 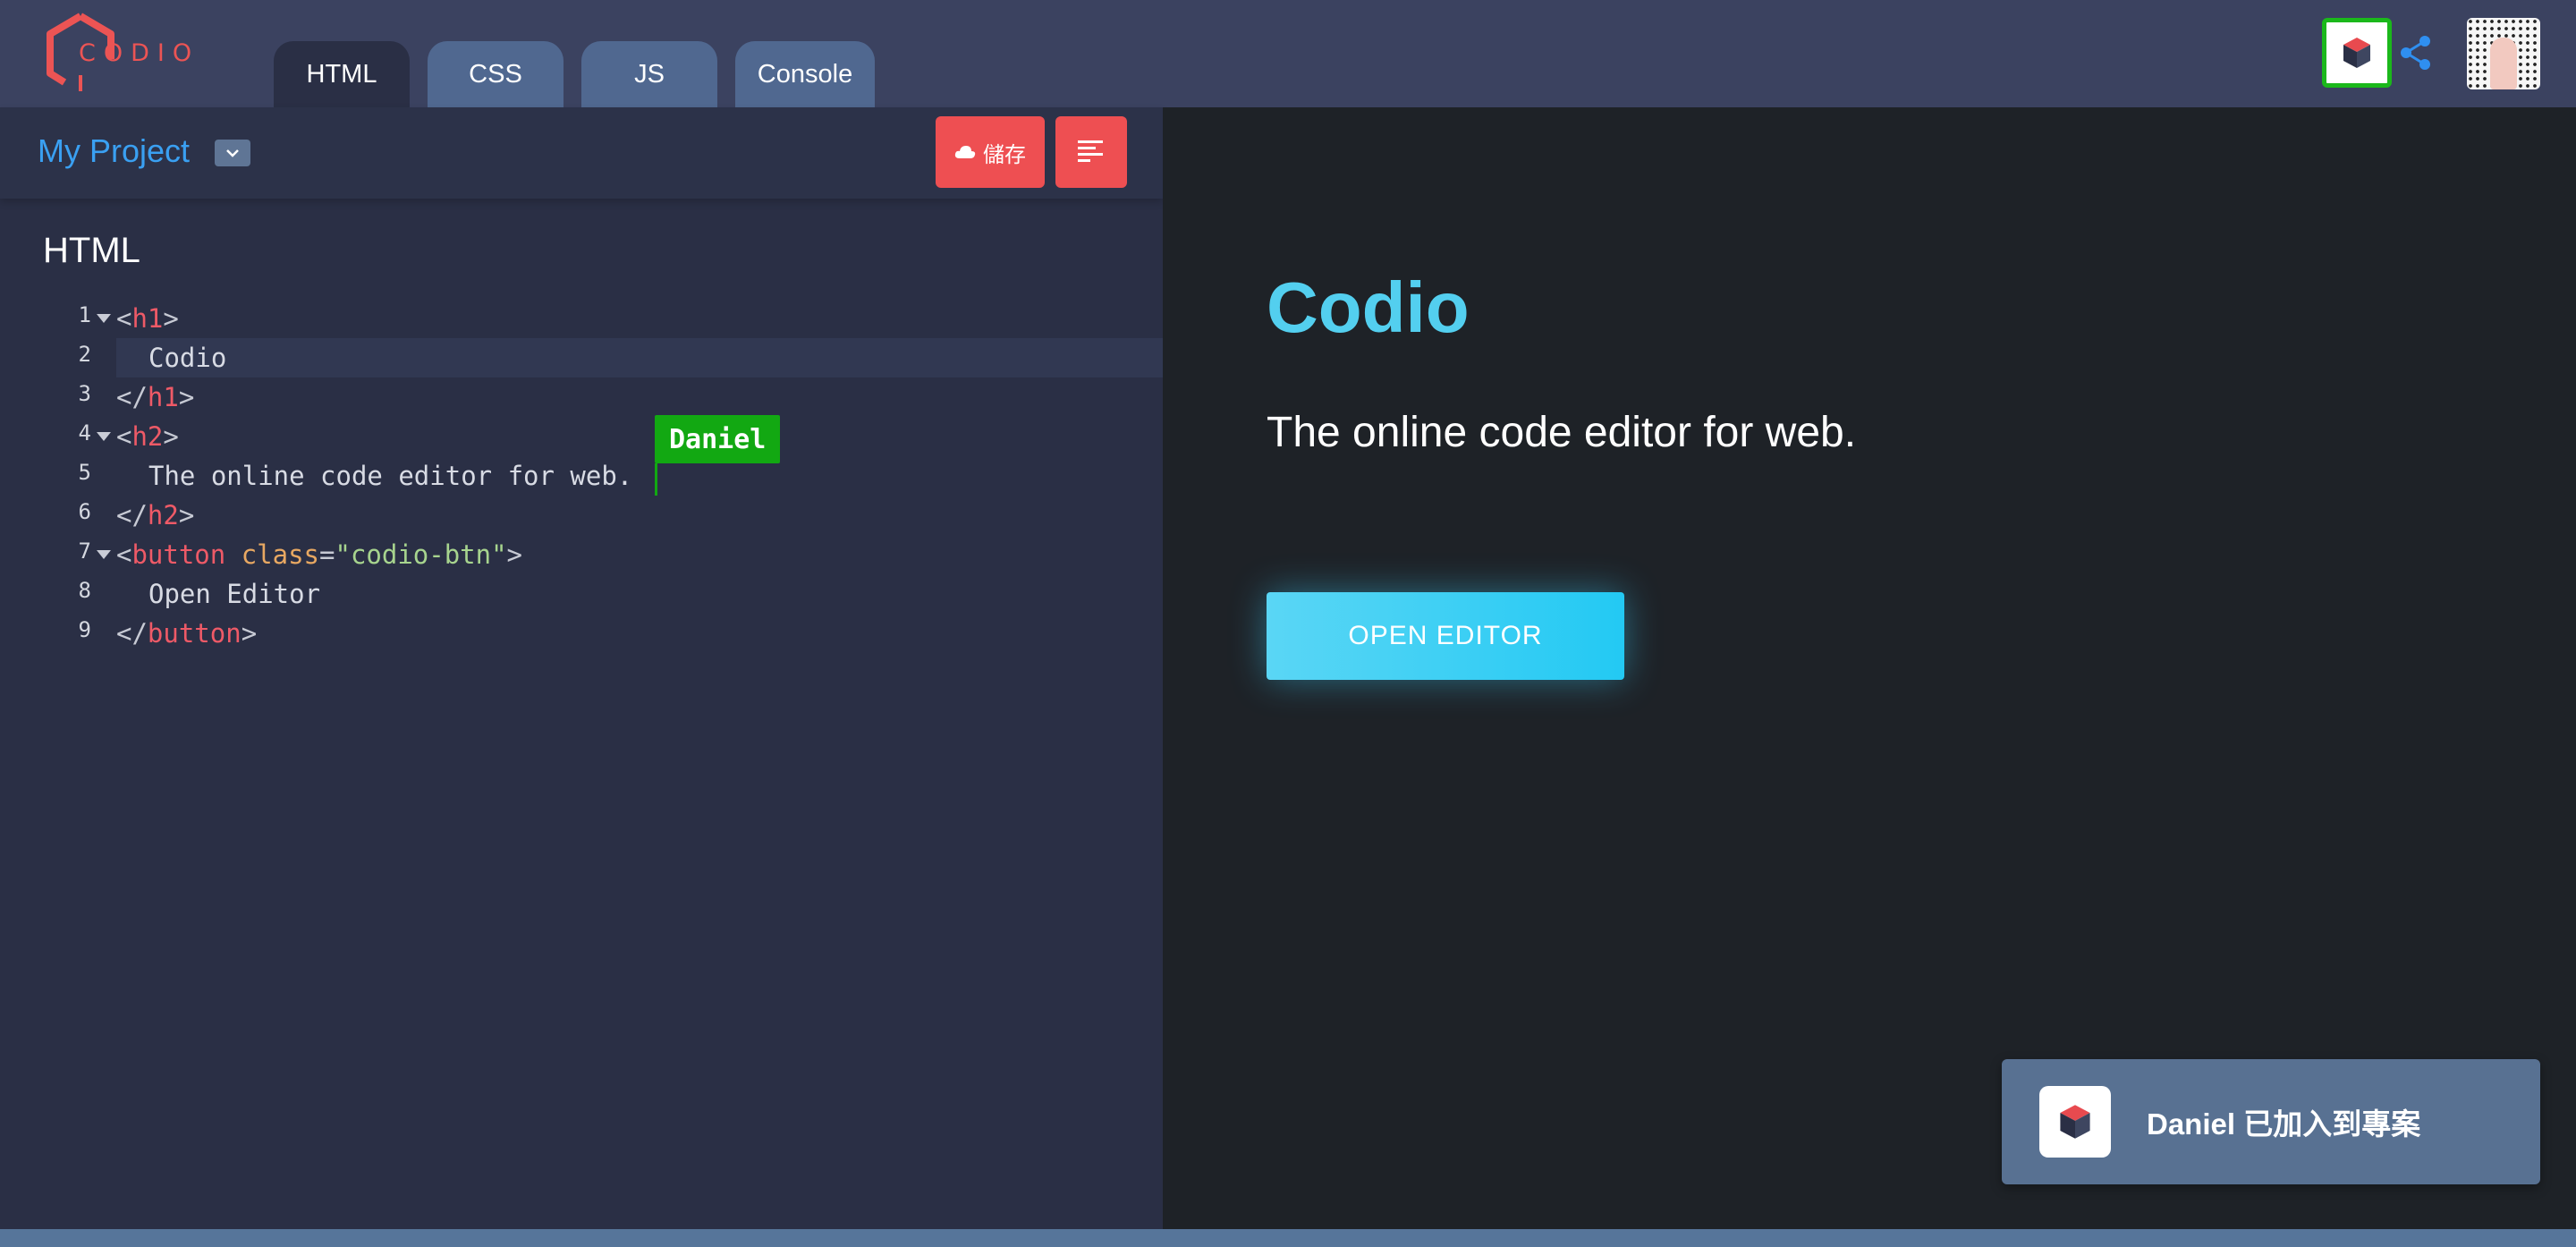 What do you see at coordinates (342, 74) in the screenshot?
I see `tab-html: HTML` at bounding box center [342, 74].